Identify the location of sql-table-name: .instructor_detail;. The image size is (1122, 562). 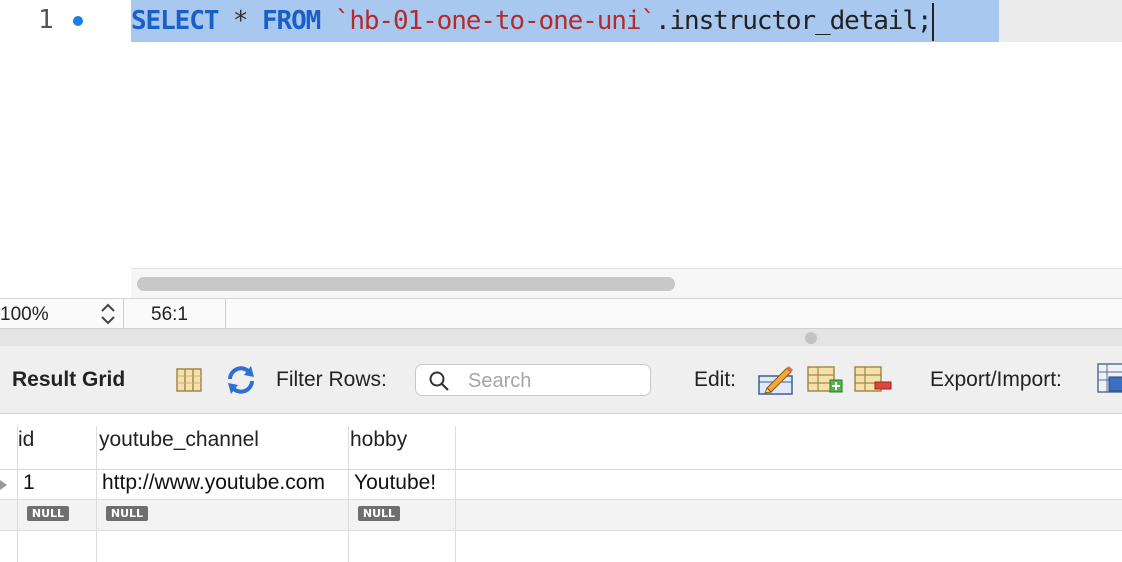
(793, 21).